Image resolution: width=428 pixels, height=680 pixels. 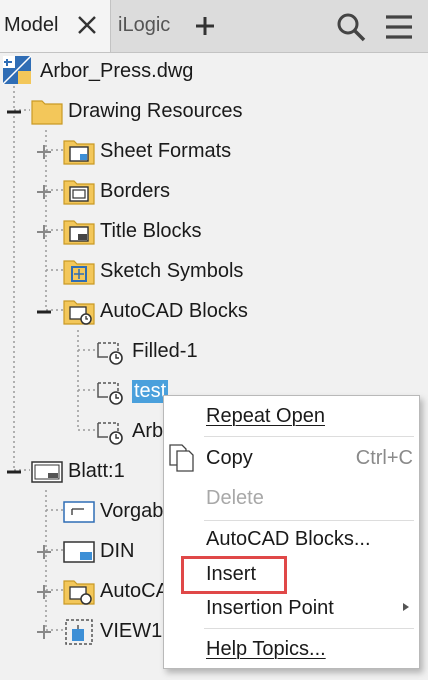 I want to click on sketch-symbol-folder-icon, so click(x=79, y=272).